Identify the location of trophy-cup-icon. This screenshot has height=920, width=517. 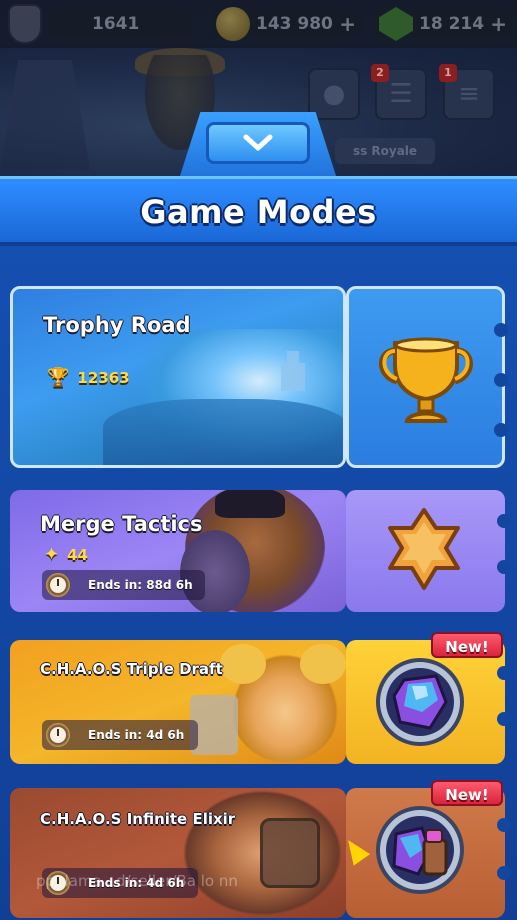
(426, 380).